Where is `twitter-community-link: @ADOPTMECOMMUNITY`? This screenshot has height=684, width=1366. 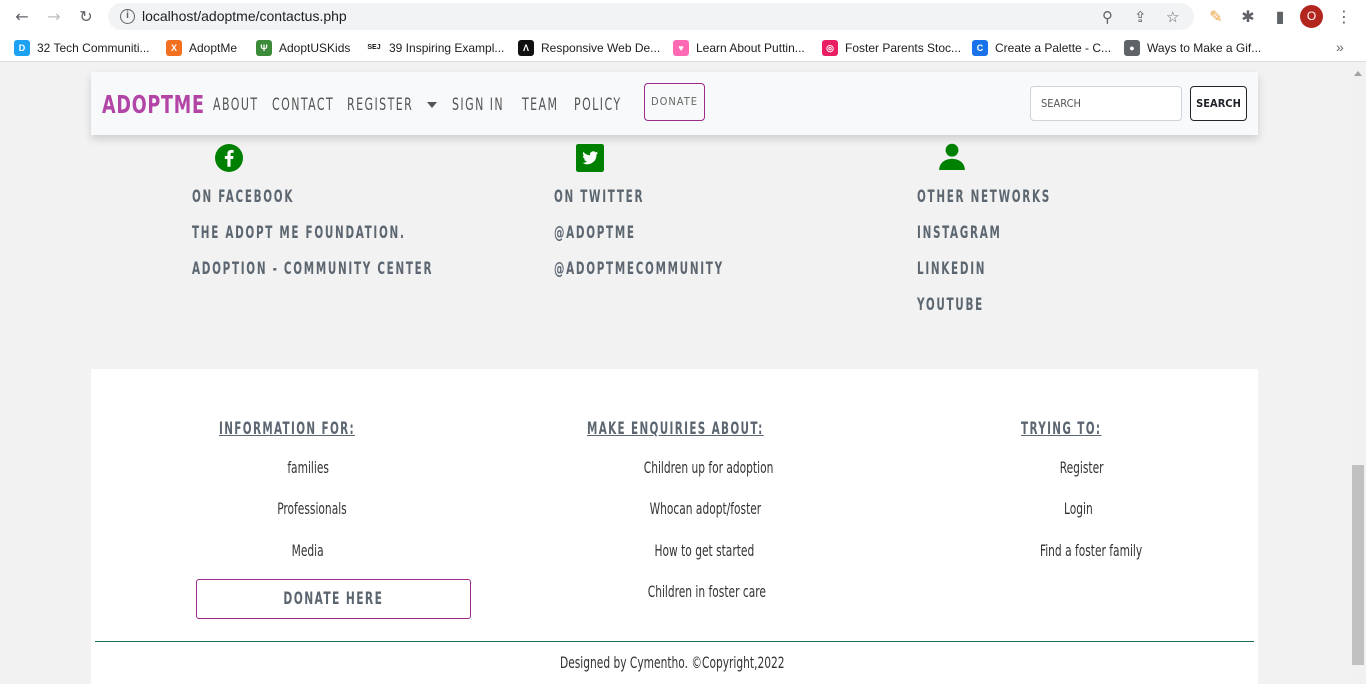
twitter-community-link: @ADOPTMECOMMUNITY is located at coordinates (639, 269).